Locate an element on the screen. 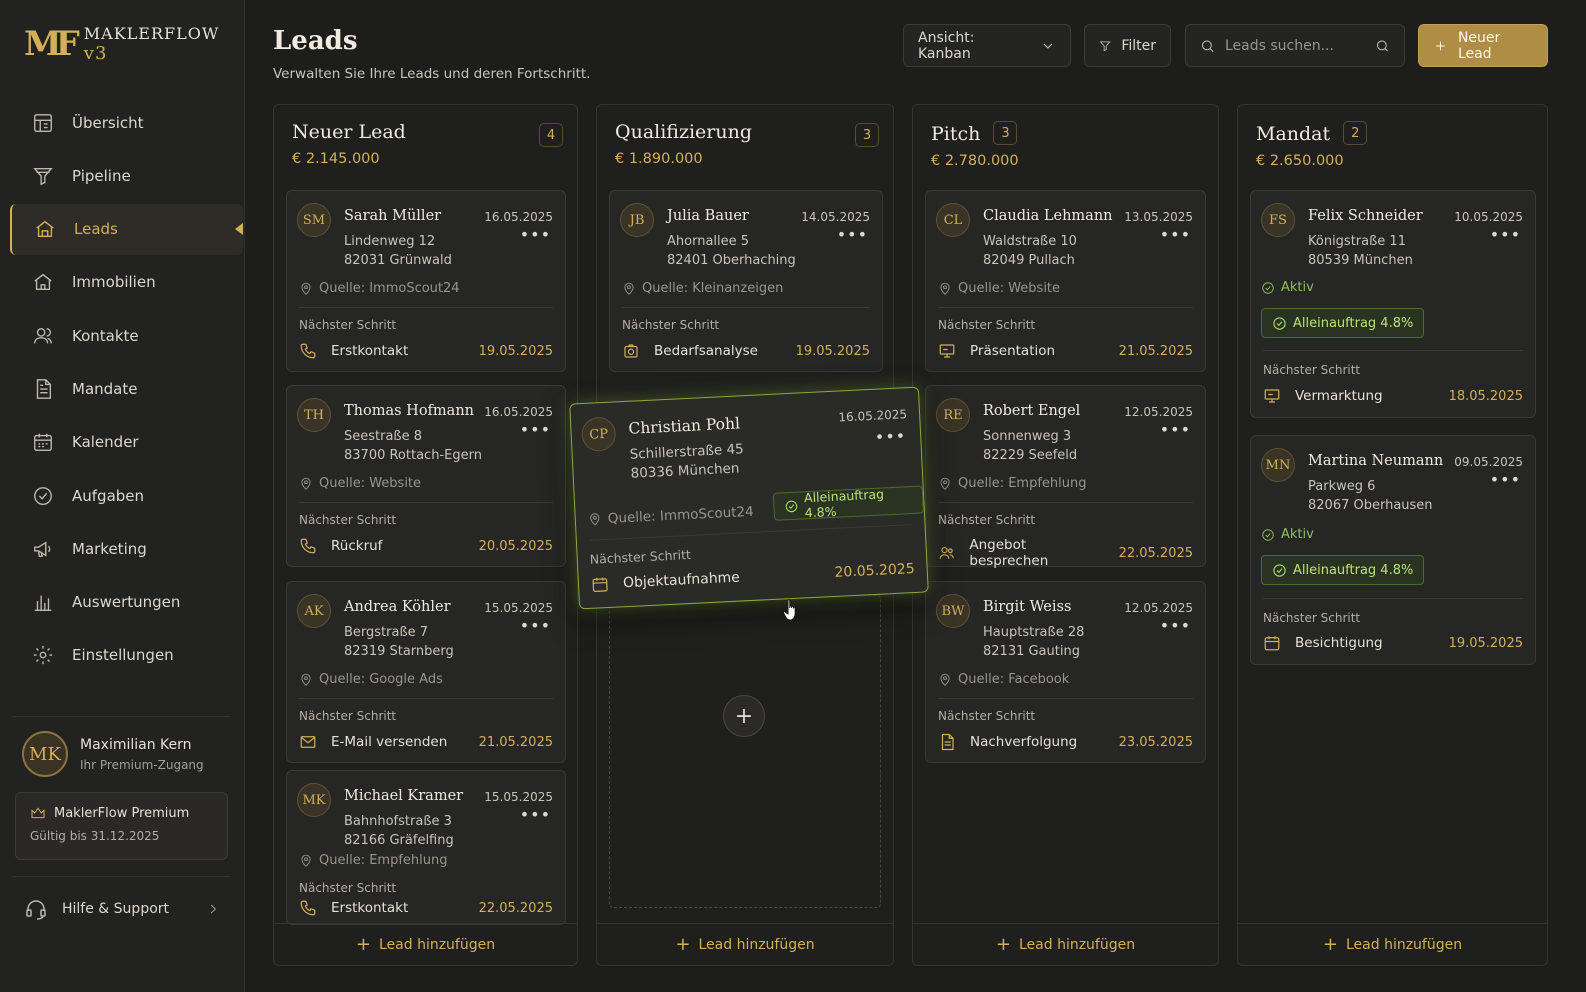  avatar: CP is located at coordinates (598, 434).